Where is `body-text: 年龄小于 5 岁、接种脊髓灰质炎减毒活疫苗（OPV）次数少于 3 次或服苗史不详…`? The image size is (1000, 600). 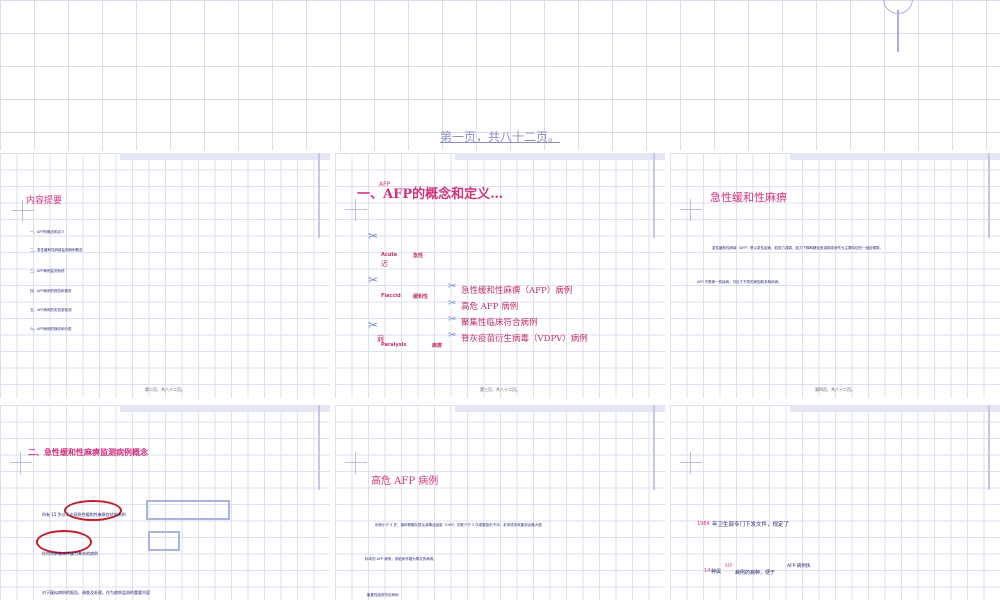
body-text: 年龄小于 5 岁、接种脊髓灰质炎减毒活疫苗（OPV）次数少于 3 次或服苗史不详… is located at coordinates (458, 525).